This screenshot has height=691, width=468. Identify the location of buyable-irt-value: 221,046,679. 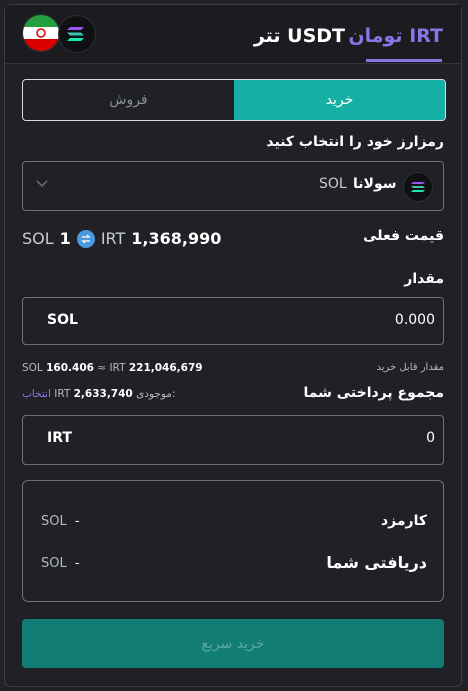
(165, 368).